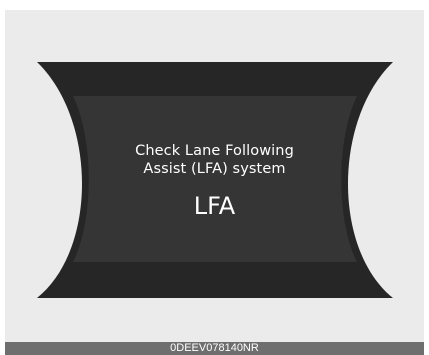 This screenshot has width=429, height=355. I want to click on figure-code-caption: 0DEEV078140NR, so click(214, 348).